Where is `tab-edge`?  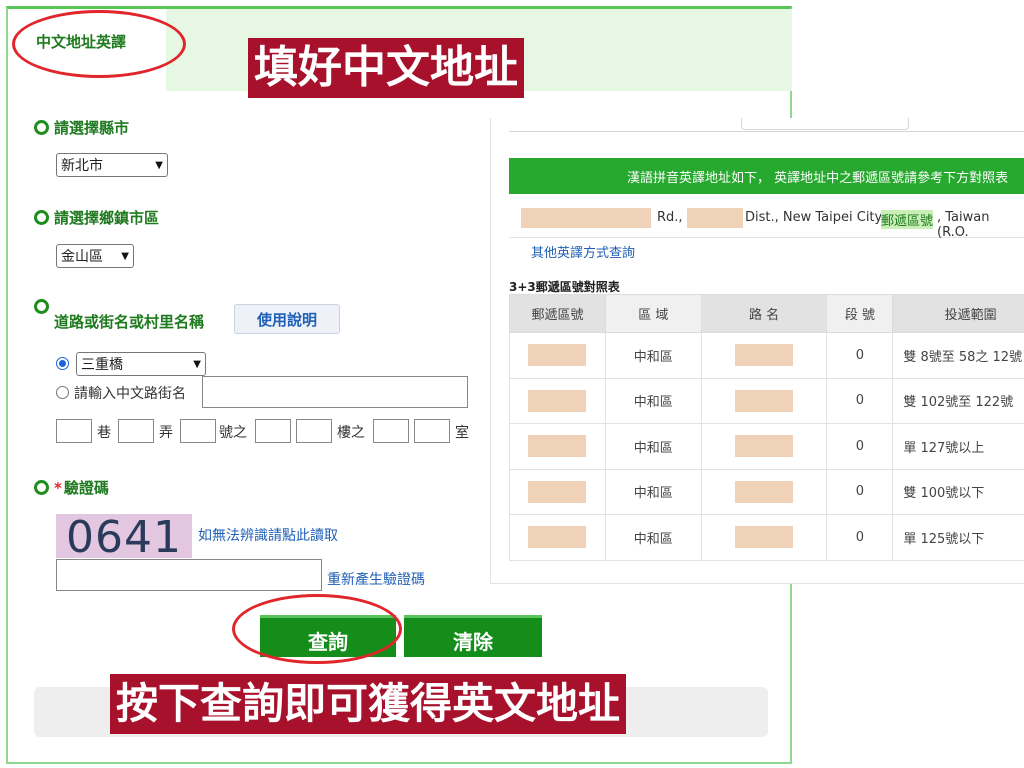
tab-edge is located at coordinates (825, 124).